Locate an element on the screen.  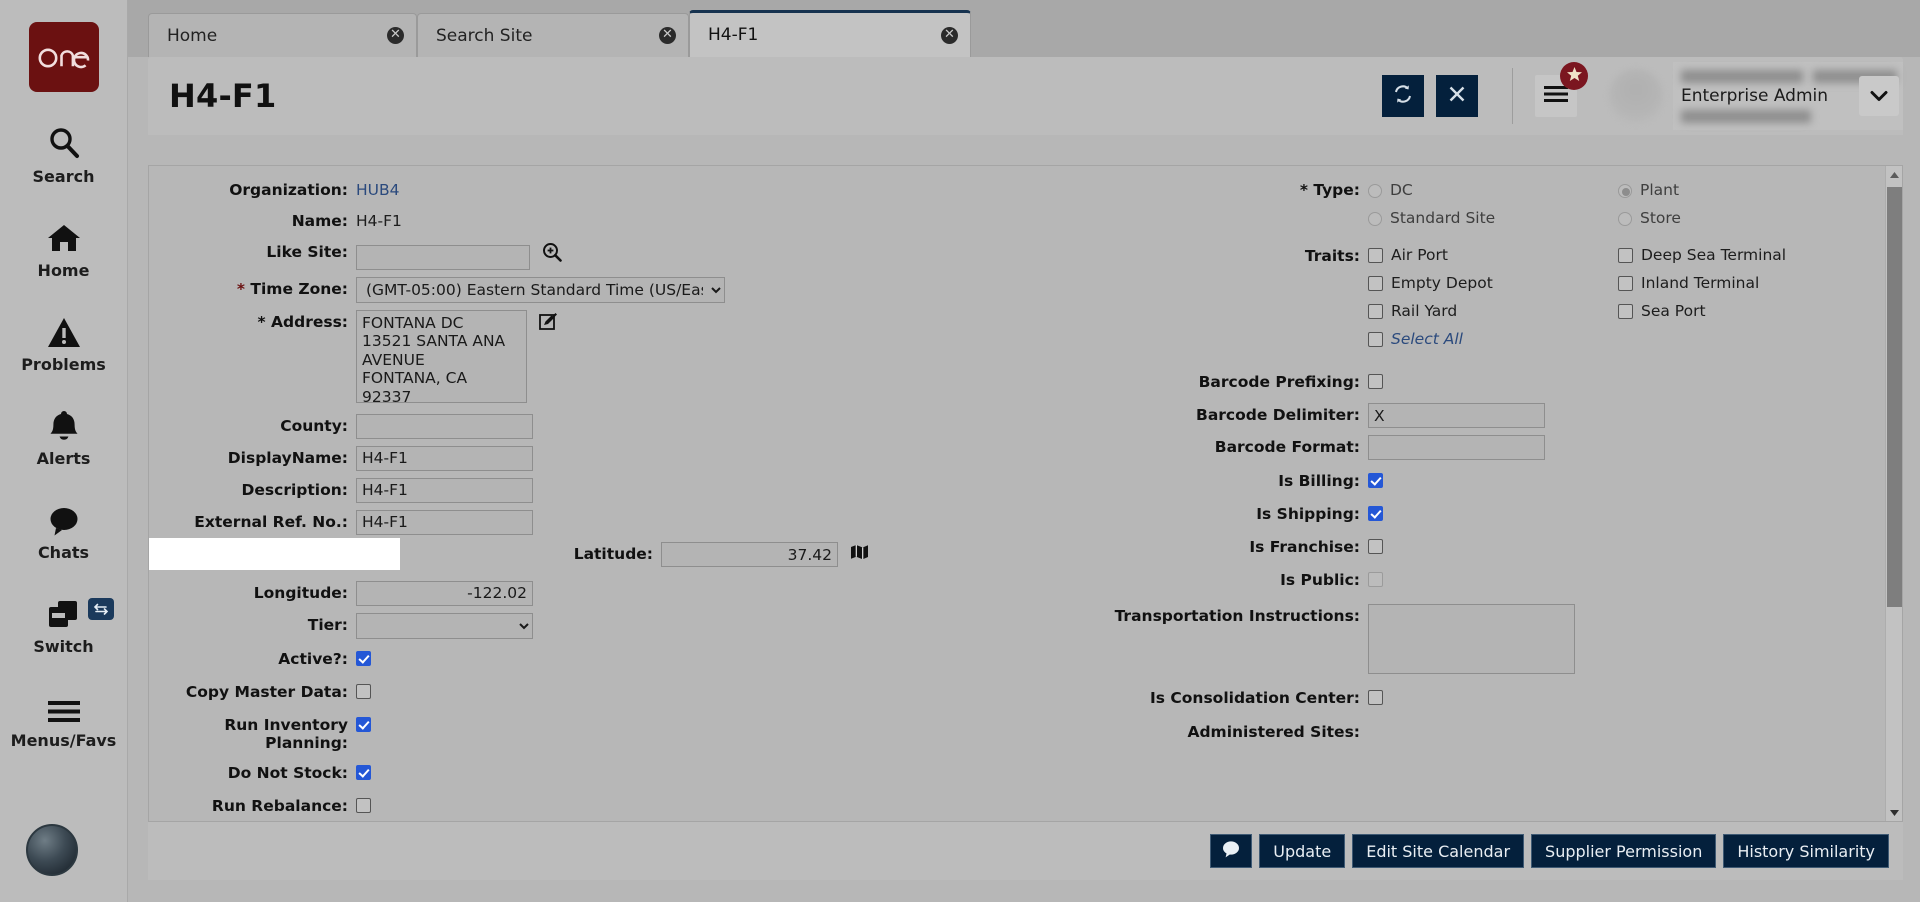
type-standard-site: Standard Site is located at coordinates (1493, 217).